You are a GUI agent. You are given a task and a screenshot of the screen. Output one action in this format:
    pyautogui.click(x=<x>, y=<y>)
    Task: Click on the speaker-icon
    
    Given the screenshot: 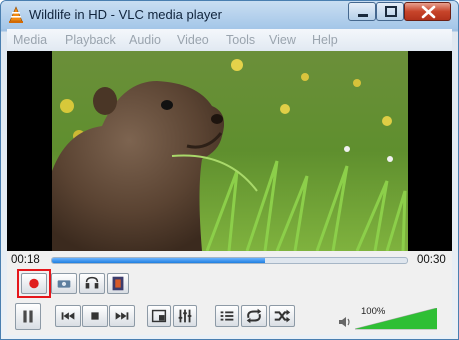 What is the action you would take?
    pyautogui.click(x=344, y=322)
    